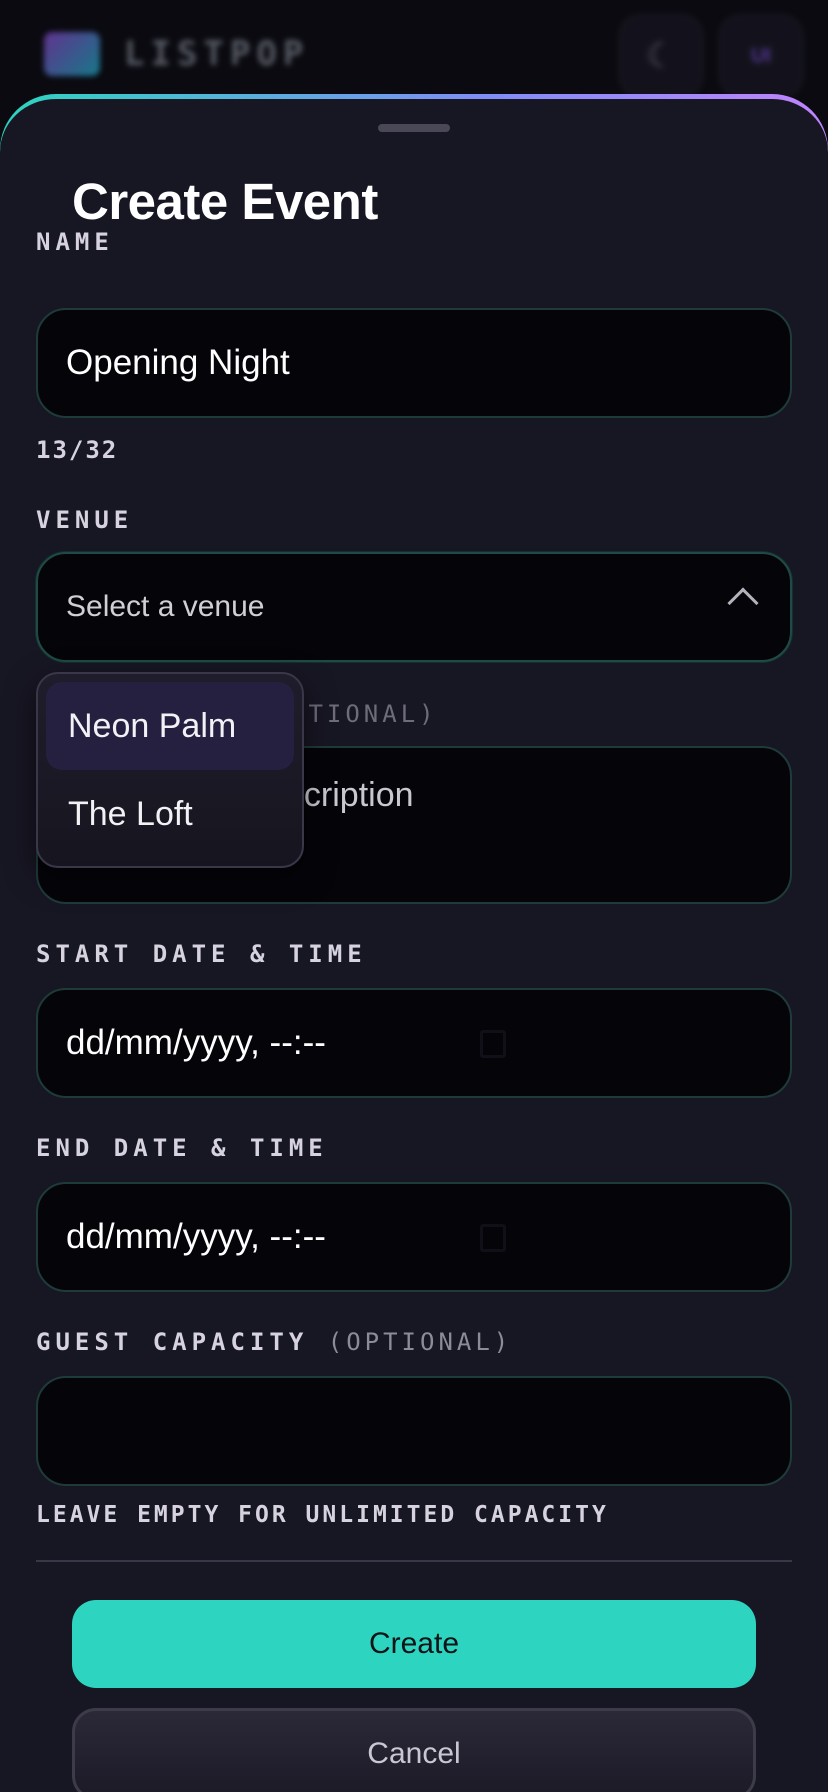 The height and width of the screenshot is (1792, 828). What do you see at coordinates (172, 1342) in the screenshot?
I see `guest-capacity-label-text: GUEST CAPACITY` at bounding box center [172, 1342].